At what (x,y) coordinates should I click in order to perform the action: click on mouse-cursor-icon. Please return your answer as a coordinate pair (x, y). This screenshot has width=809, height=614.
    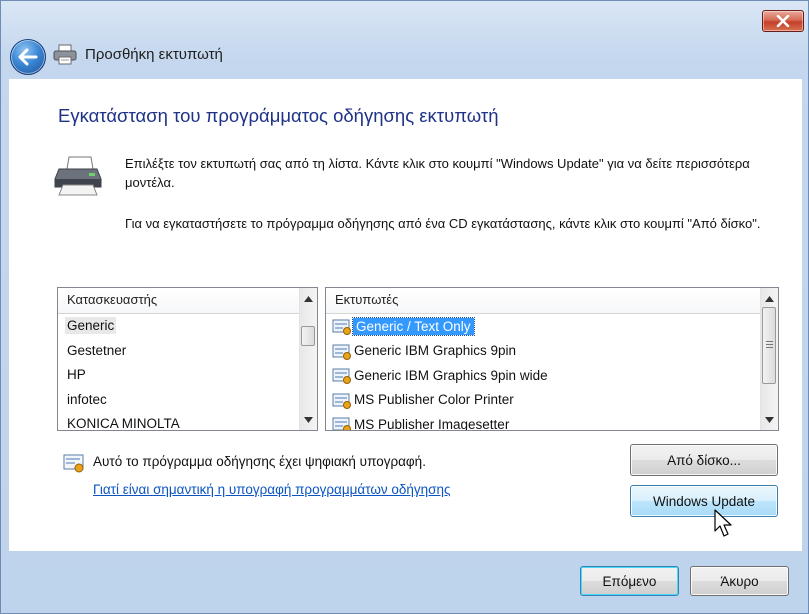
    Looking at the image, I should click on (723, 523).